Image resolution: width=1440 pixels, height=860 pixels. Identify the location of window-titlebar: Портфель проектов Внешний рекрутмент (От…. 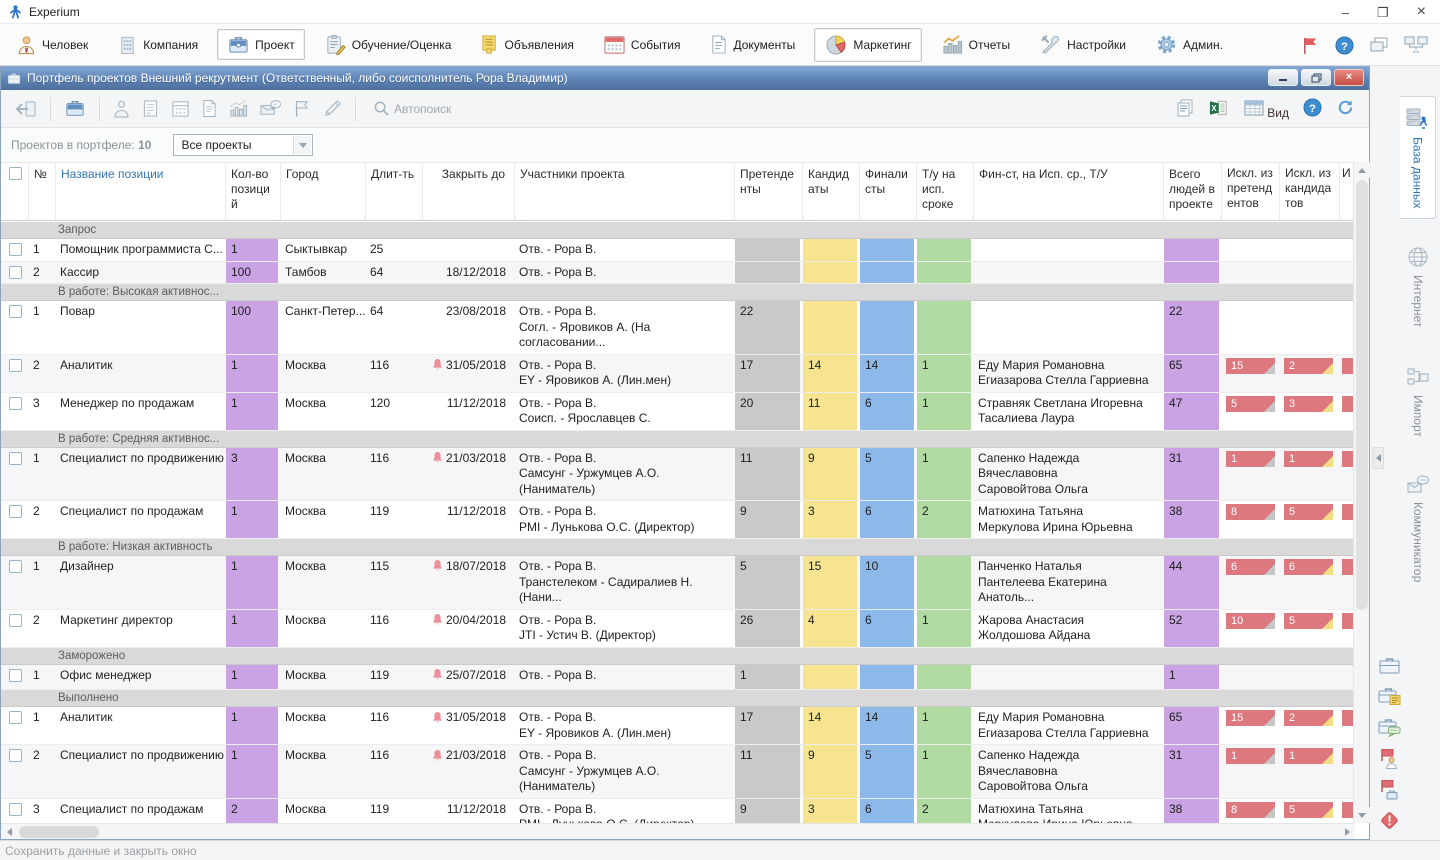
(685, 78).